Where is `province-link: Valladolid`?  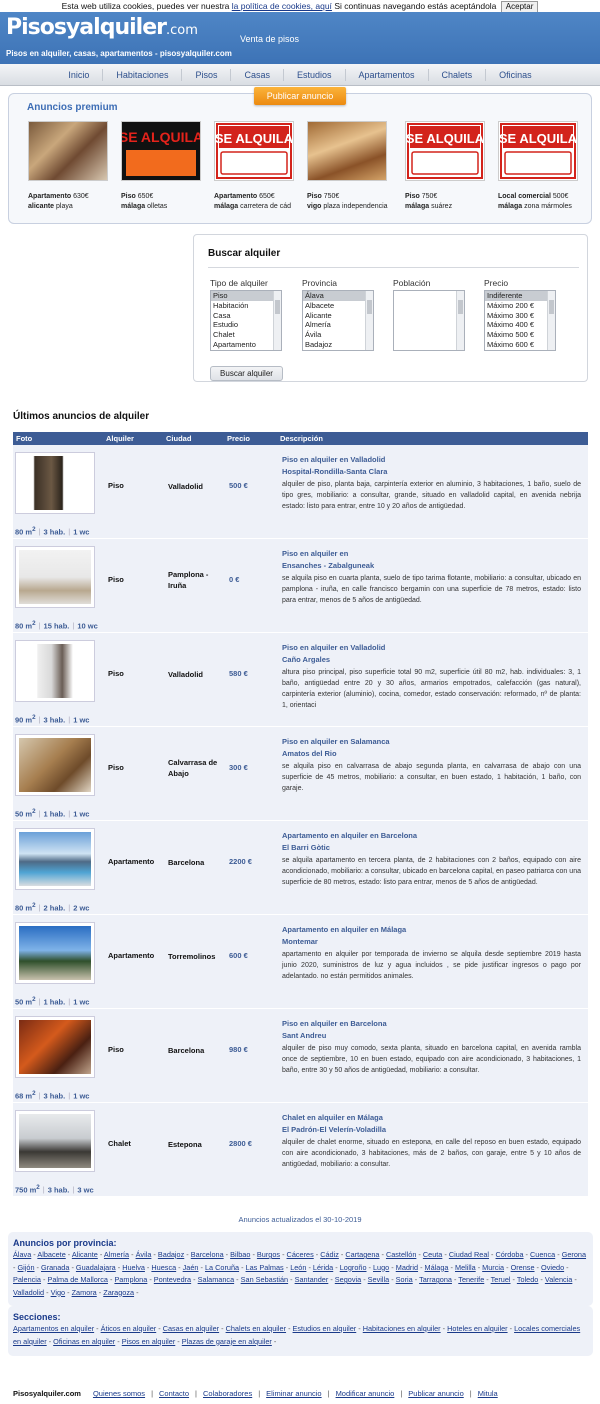 province-link: Valladolid is located at coordinates (28, 1292).